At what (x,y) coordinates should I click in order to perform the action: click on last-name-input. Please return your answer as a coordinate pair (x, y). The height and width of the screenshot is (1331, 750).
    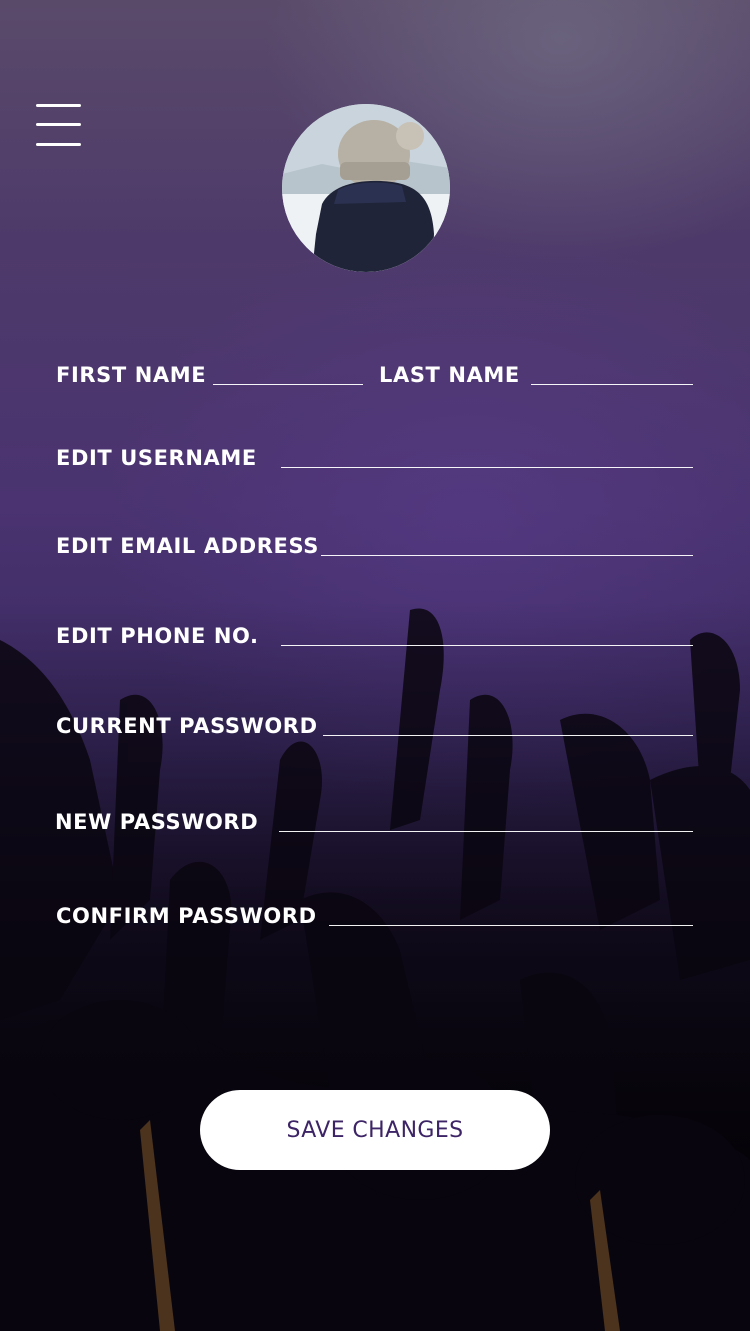
    Looking at the image, I should click on (612, 384).